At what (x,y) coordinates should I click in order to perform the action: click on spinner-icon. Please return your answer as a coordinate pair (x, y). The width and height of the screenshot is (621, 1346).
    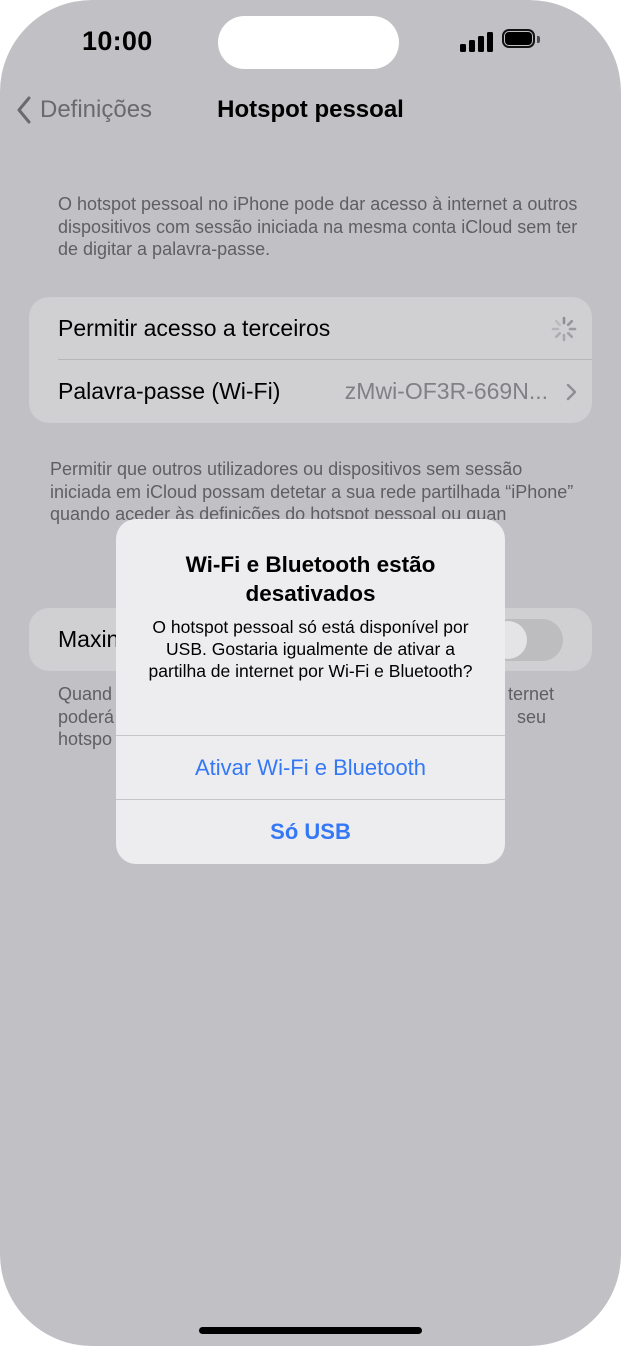
    Looking at the image, I should click on (564, 329).